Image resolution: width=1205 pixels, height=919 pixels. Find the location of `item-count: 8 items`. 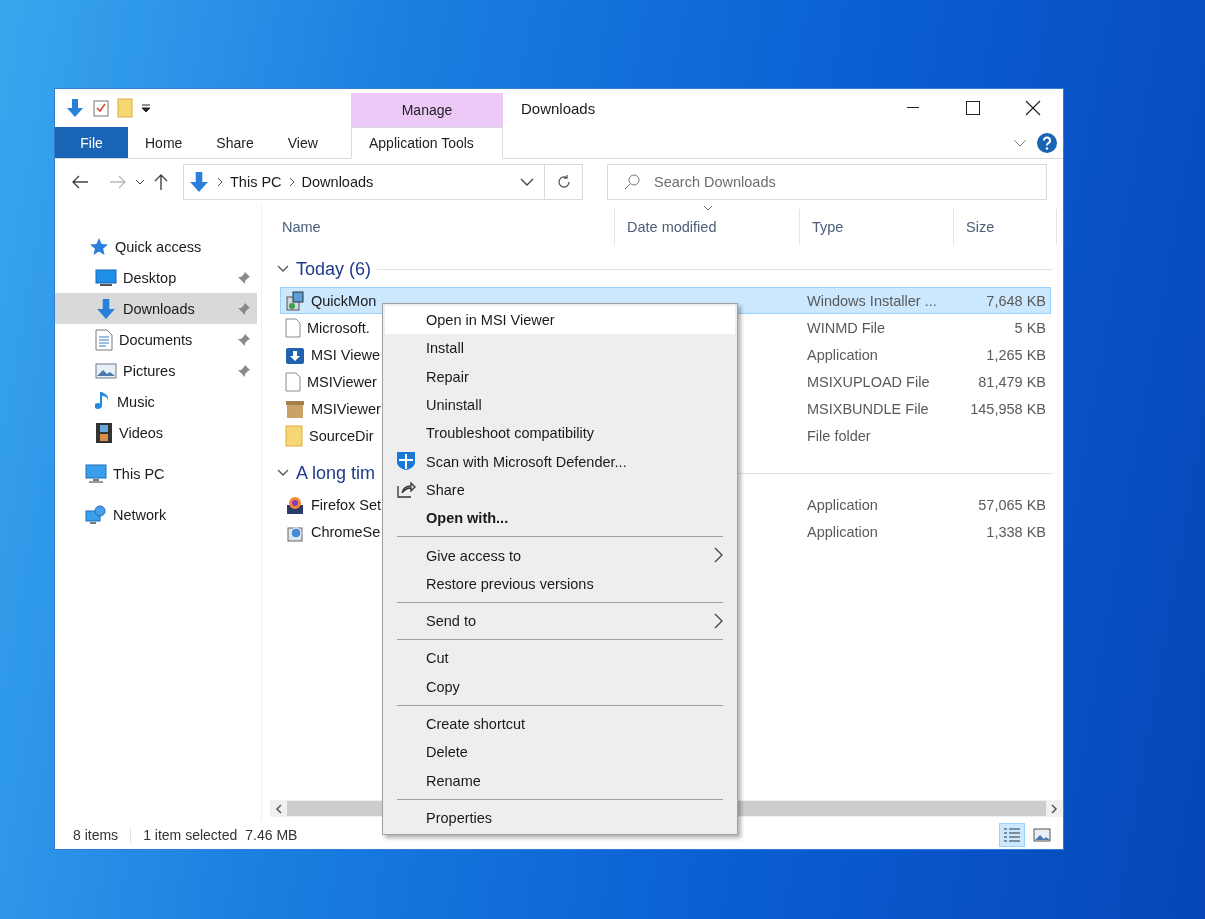

item-count: 8 items is located at coordinates (102, 835).